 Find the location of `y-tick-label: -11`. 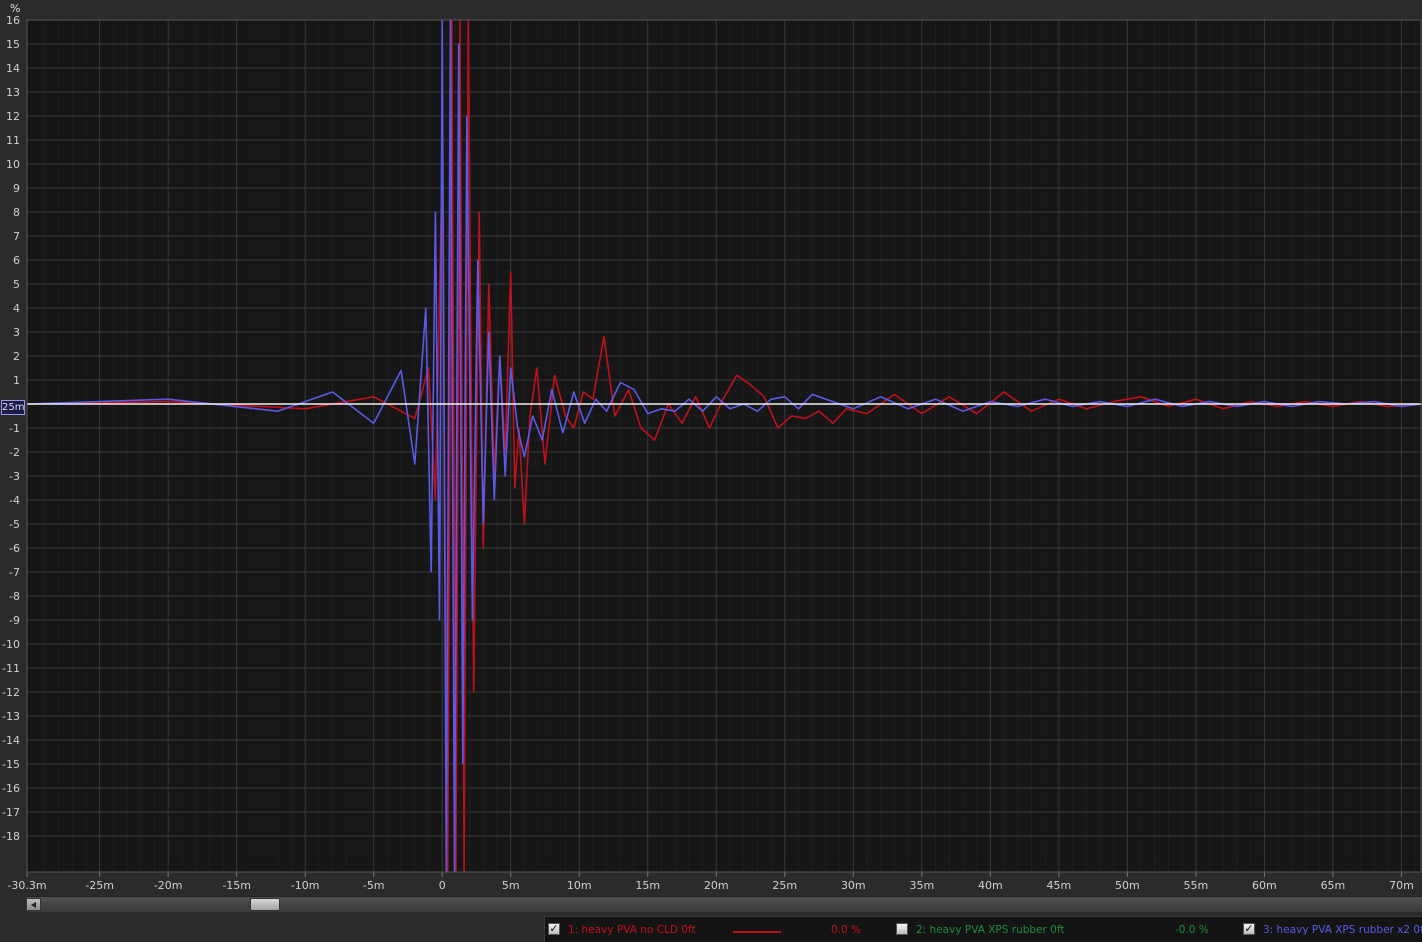

y-tick-label: -11 is located at coordinates (11, 668).